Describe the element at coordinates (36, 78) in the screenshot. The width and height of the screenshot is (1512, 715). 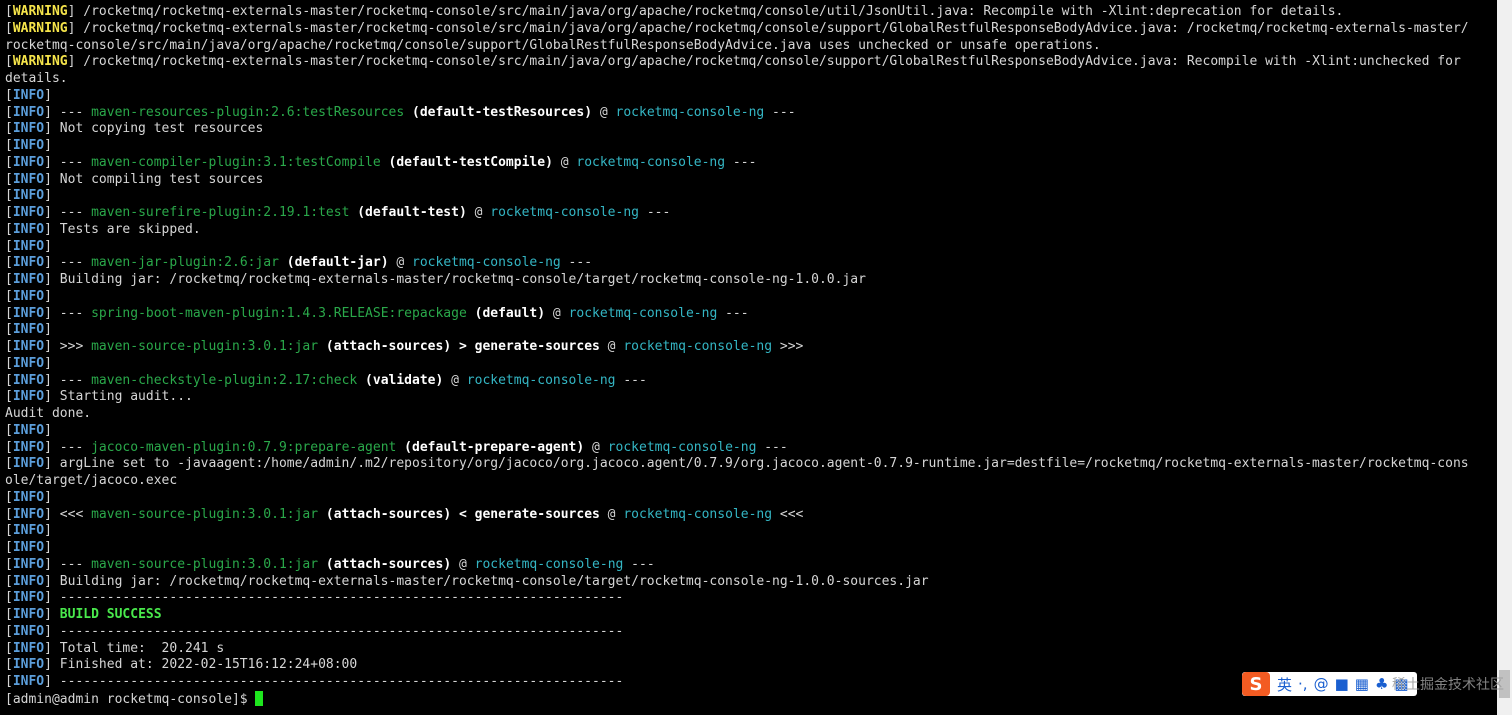
I see `terminal-text-segment: details.` at that location.